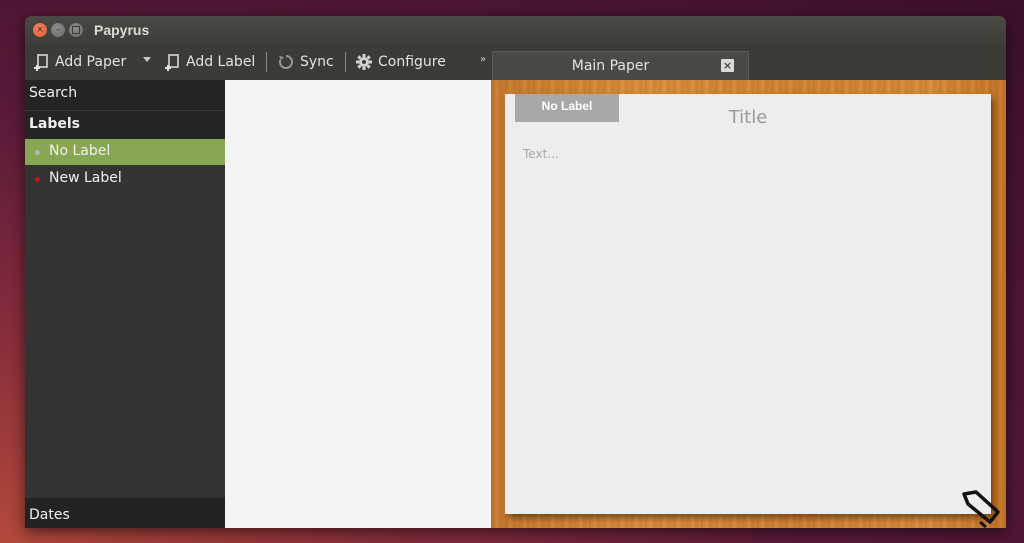  What do you see at coordinates (91, 62) in the screenshot?
I see `add-paper-label: Add Paper` at bounding box center [91, 62].